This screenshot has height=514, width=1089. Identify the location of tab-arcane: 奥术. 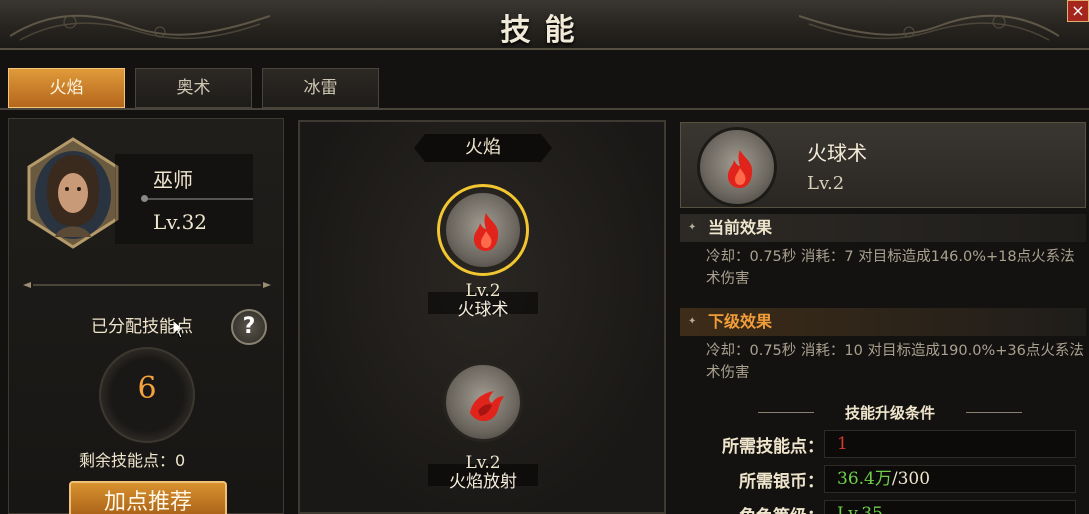
(193, 88).